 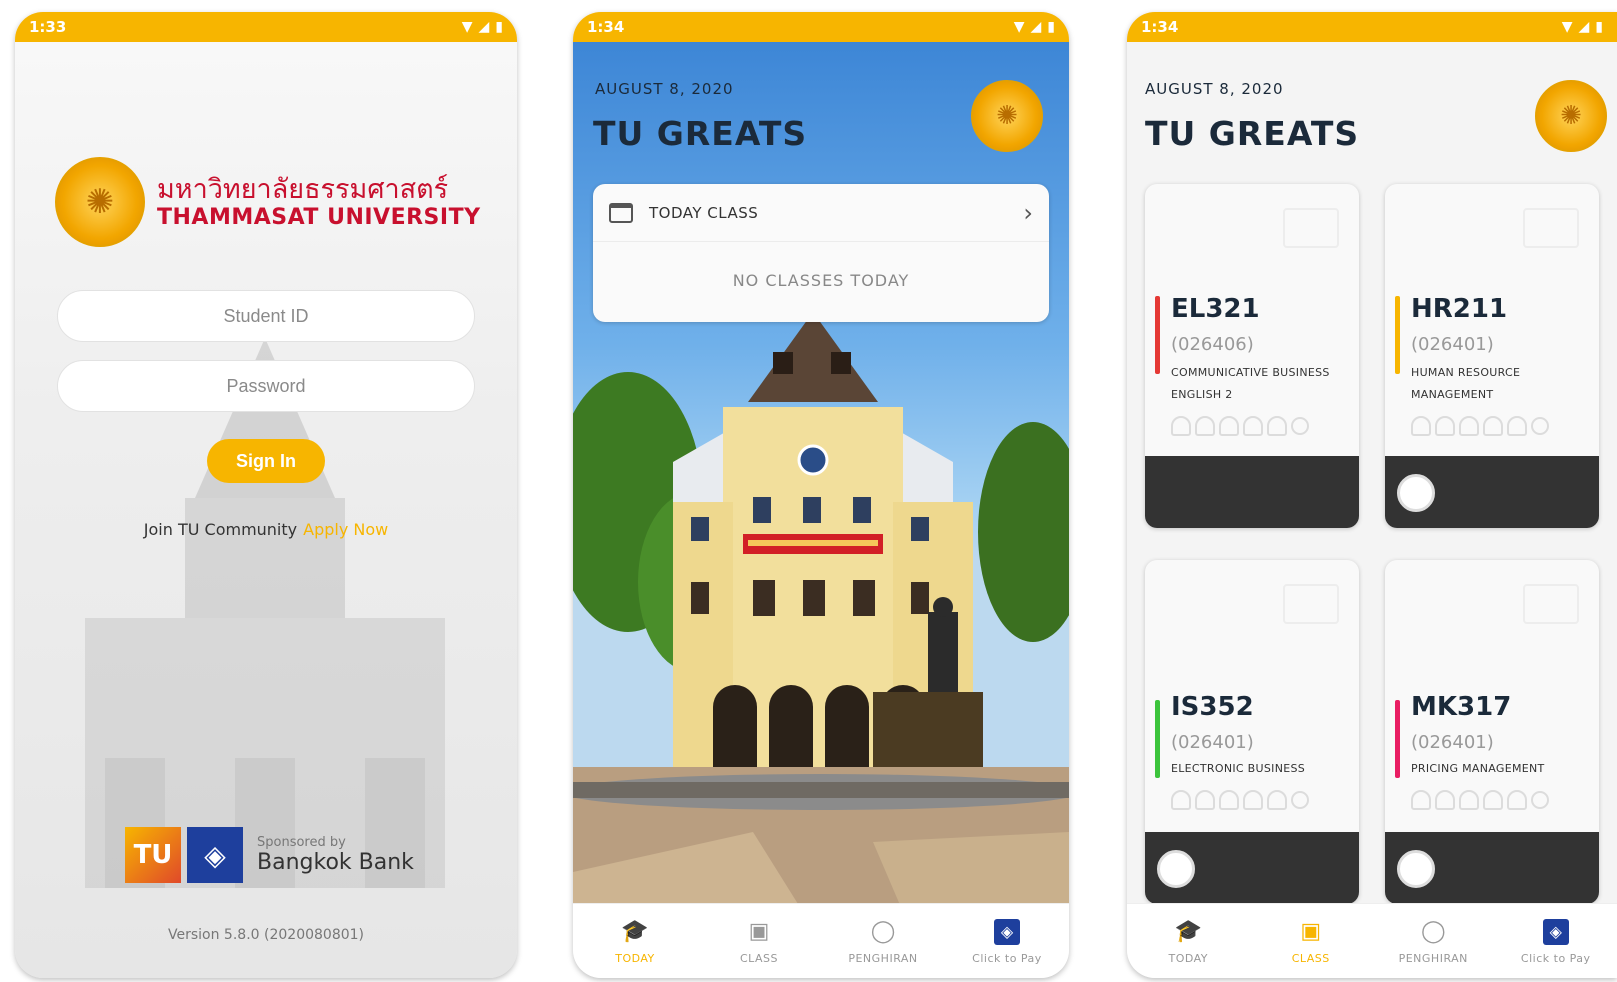 What do you see at coordinates (700, 133) in the screenshot?
I see `page-title: TU GREATS` at bounding box center [700, 133].